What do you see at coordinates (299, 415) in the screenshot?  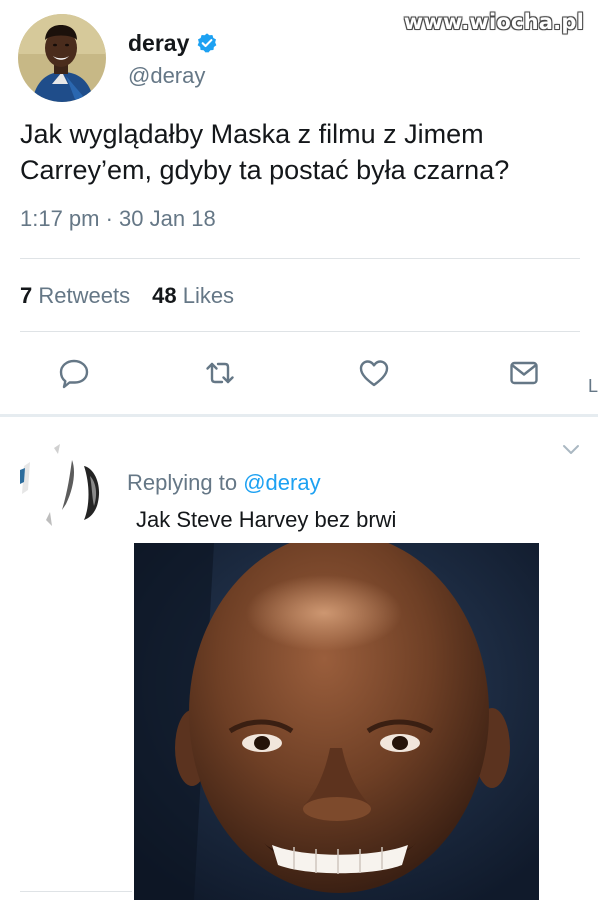 I see `section-divider` at bounding box center [299, 415].